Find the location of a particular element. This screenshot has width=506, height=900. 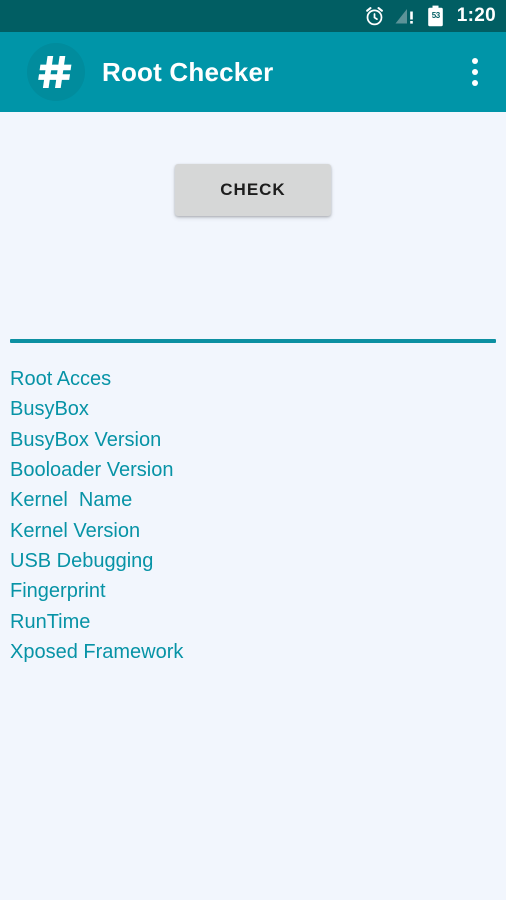

list-item: Fingerprint is located at coordinates (253, 591).